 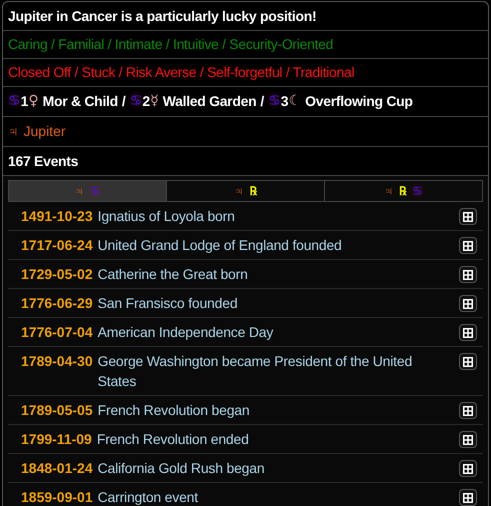 I want to click on positive-traits-text: Caring / Familial / Intimate / Intuitive / Security-Oriented, so click(x=171, y=44).